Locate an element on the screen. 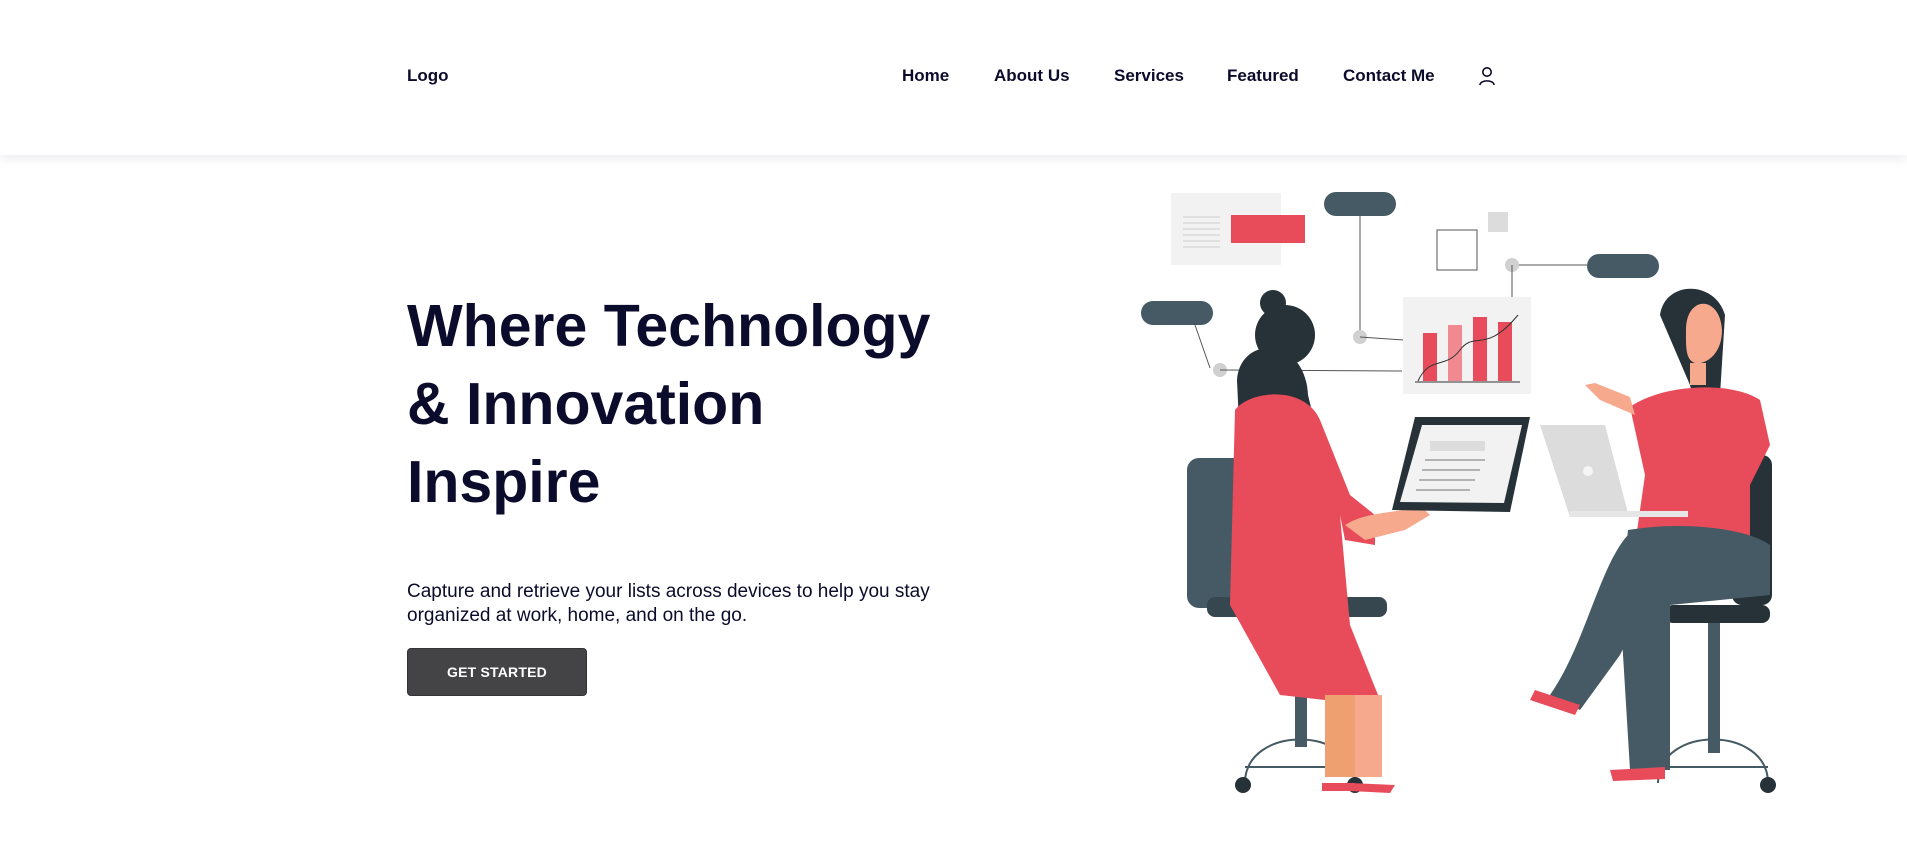  user-icon is located at coordinates (1487, 76).